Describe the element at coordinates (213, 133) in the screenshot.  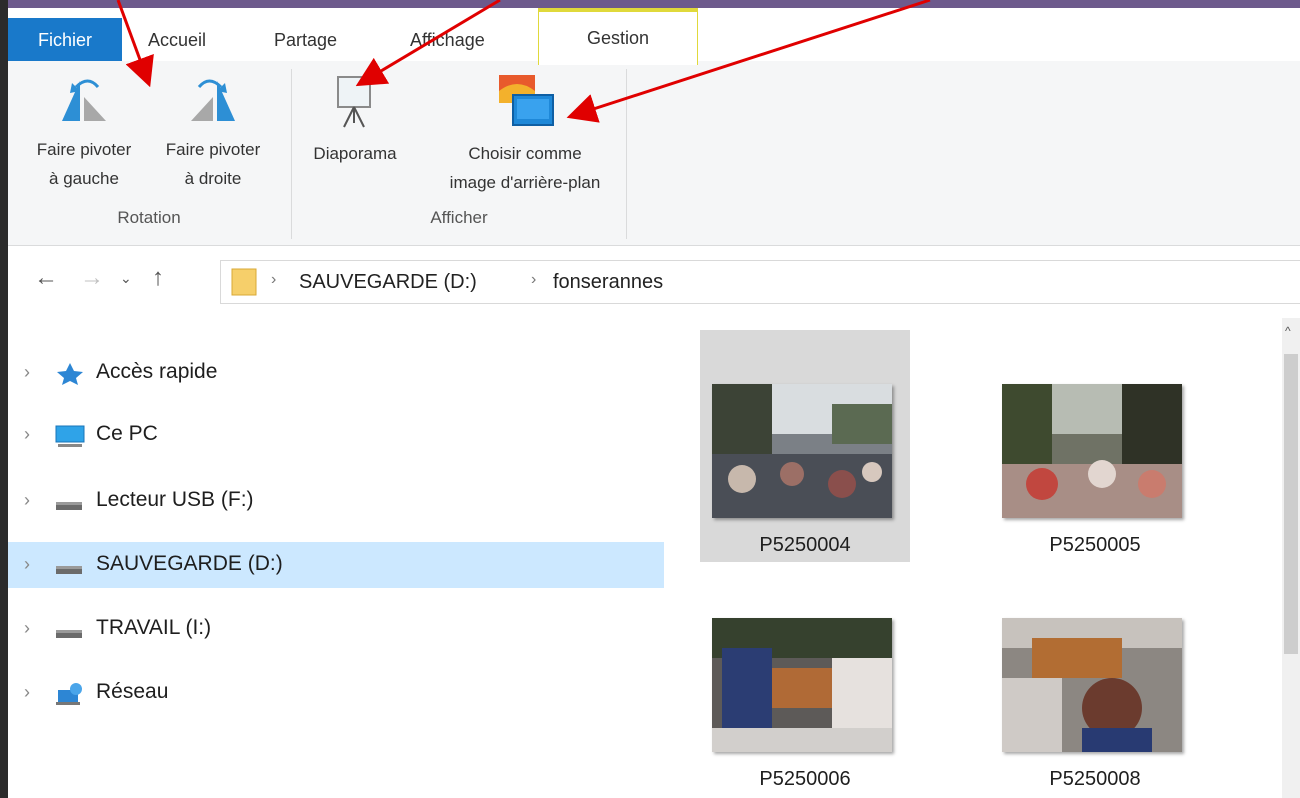
I see `rotate-right-button: Faire pivoter à droite` at that location.